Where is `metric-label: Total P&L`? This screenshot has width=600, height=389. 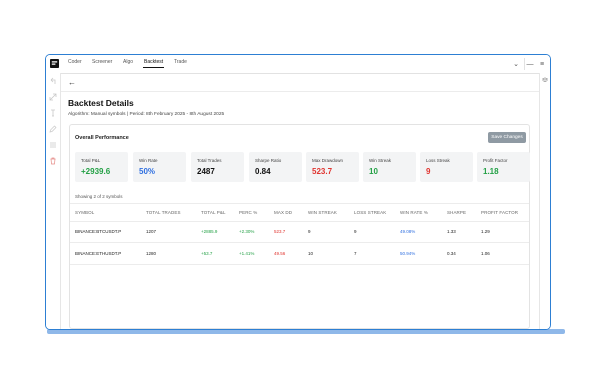 metric-label: Total P&L is located at coordinates (91, 160).